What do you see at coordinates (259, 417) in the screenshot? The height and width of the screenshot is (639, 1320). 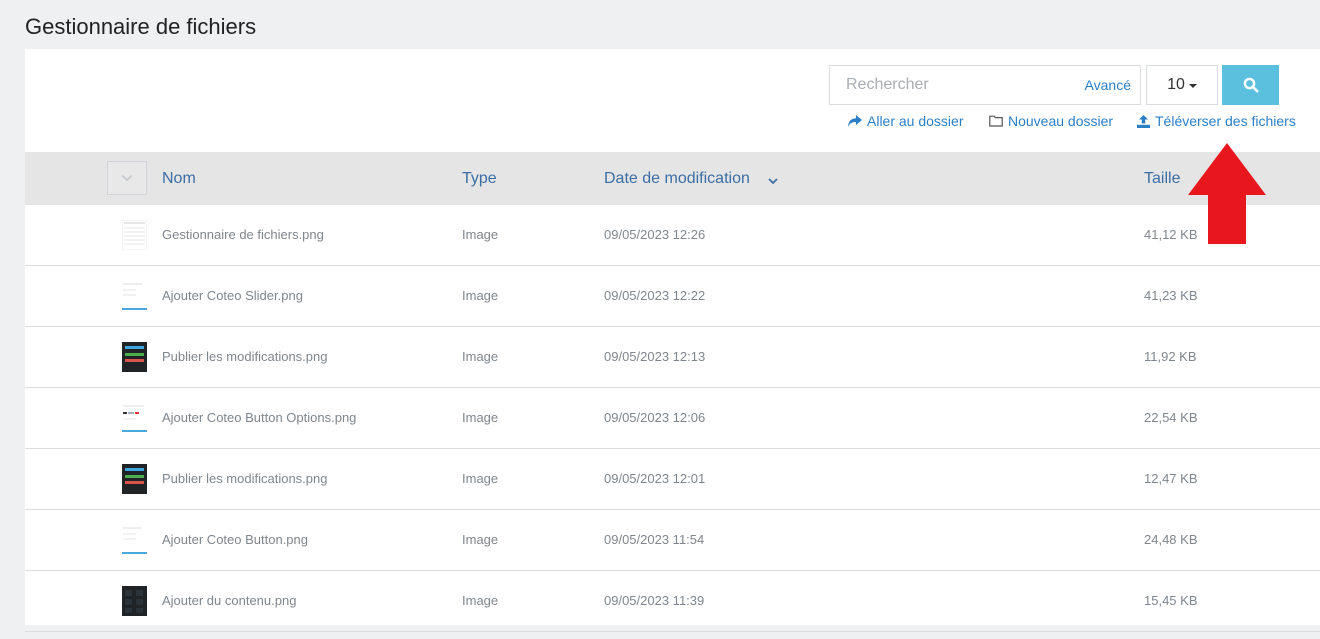 I see `file-name: Ajouter Coteo Button Options.png` at bounding box center [259, 417].